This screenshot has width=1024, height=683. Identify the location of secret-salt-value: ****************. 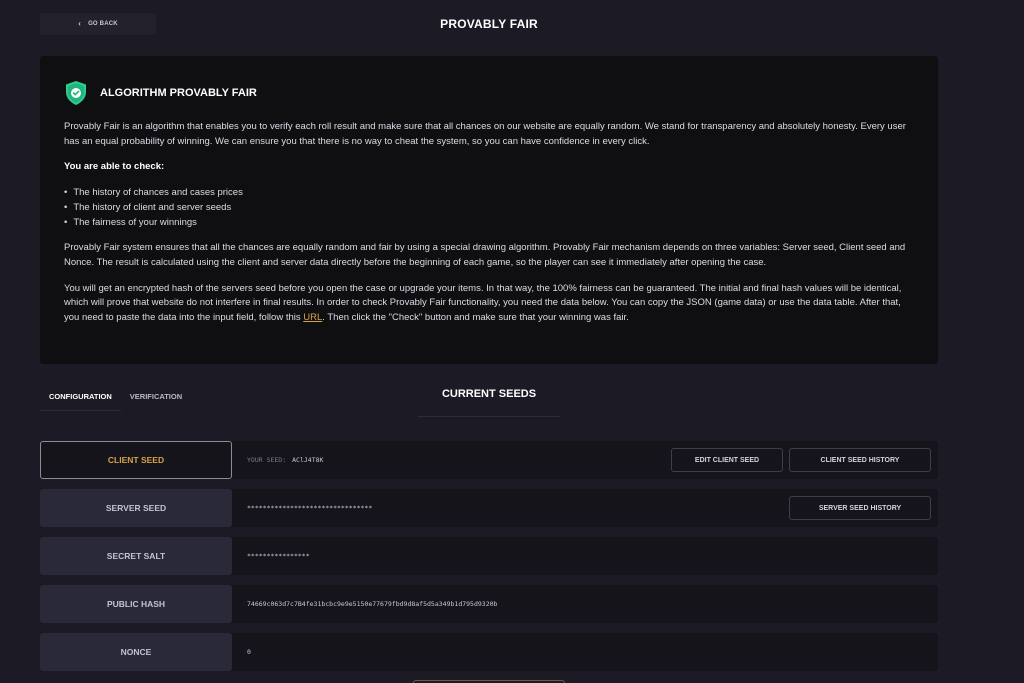
(278, 556).